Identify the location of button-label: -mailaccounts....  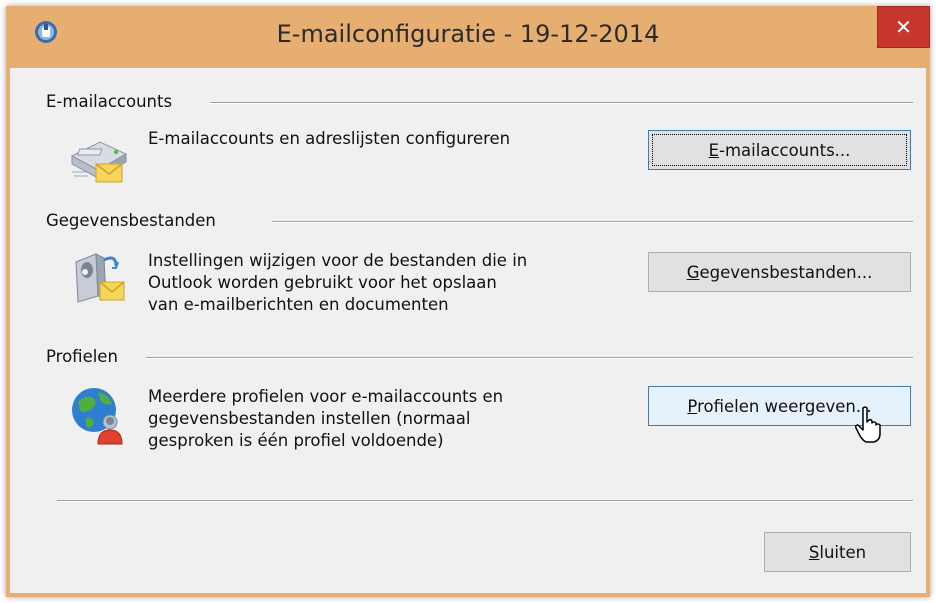
(785, 150).